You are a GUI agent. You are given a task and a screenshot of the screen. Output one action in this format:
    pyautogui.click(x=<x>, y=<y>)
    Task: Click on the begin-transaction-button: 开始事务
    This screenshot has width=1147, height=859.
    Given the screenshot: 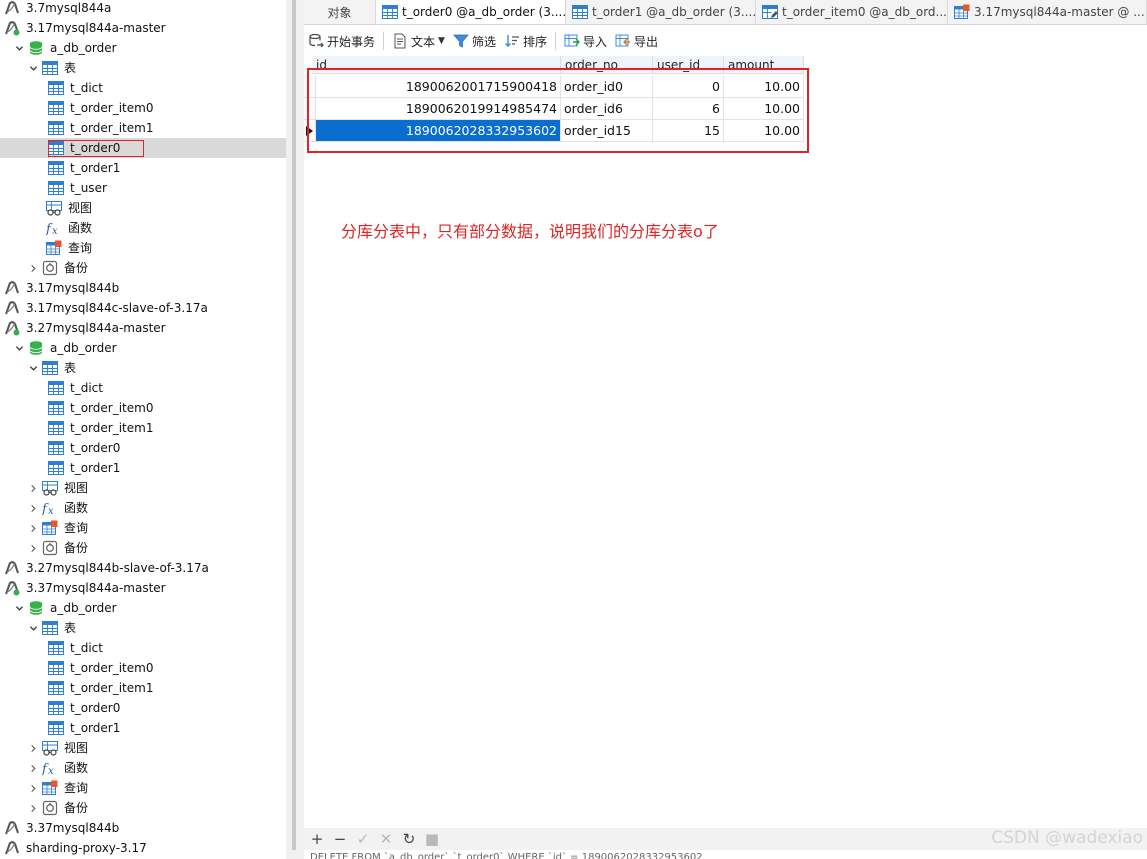 What is the action you would take?
    pyautogui.click(x=341, y=41)
    